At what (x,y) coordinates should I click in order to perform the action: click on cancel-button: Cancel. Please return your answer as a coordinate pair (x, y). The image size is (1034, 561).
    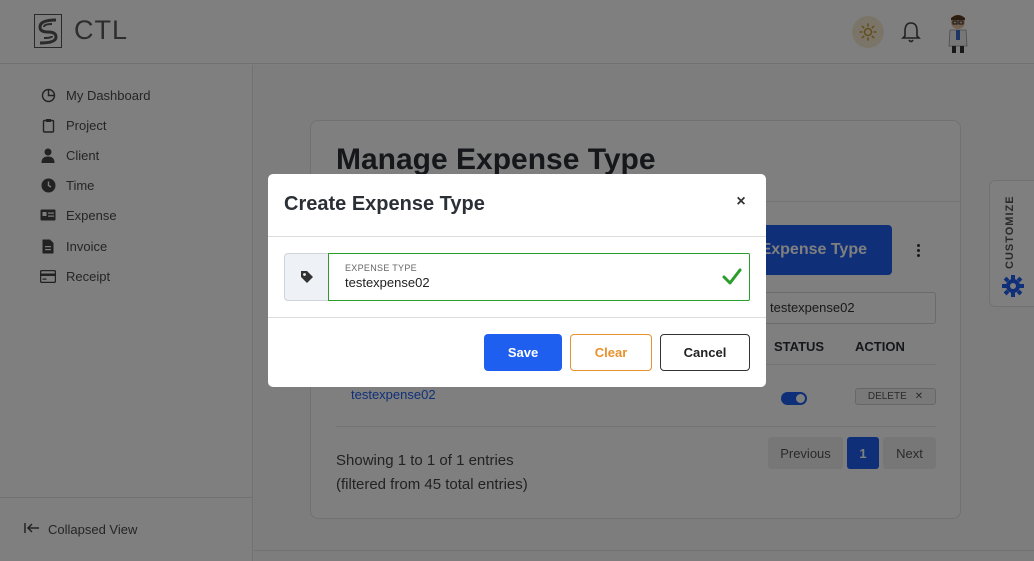
    Looking at the image, I should click on (705, 352).